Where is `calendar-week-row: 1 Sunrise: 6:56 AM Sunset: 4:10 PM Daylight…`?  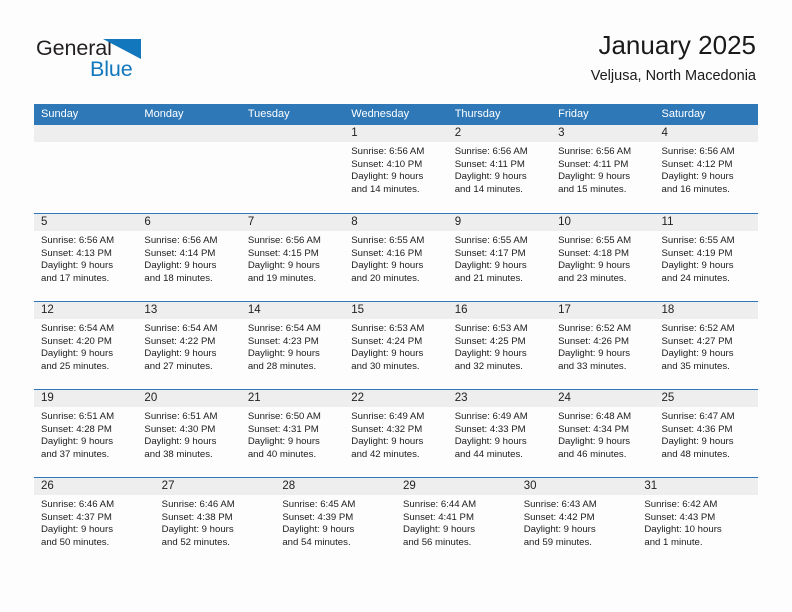
calendar-week-row: 1 Sunrise: 6:56 AM Sunset: 4:10 PM Daylight… is located at coordinates (396, 169).